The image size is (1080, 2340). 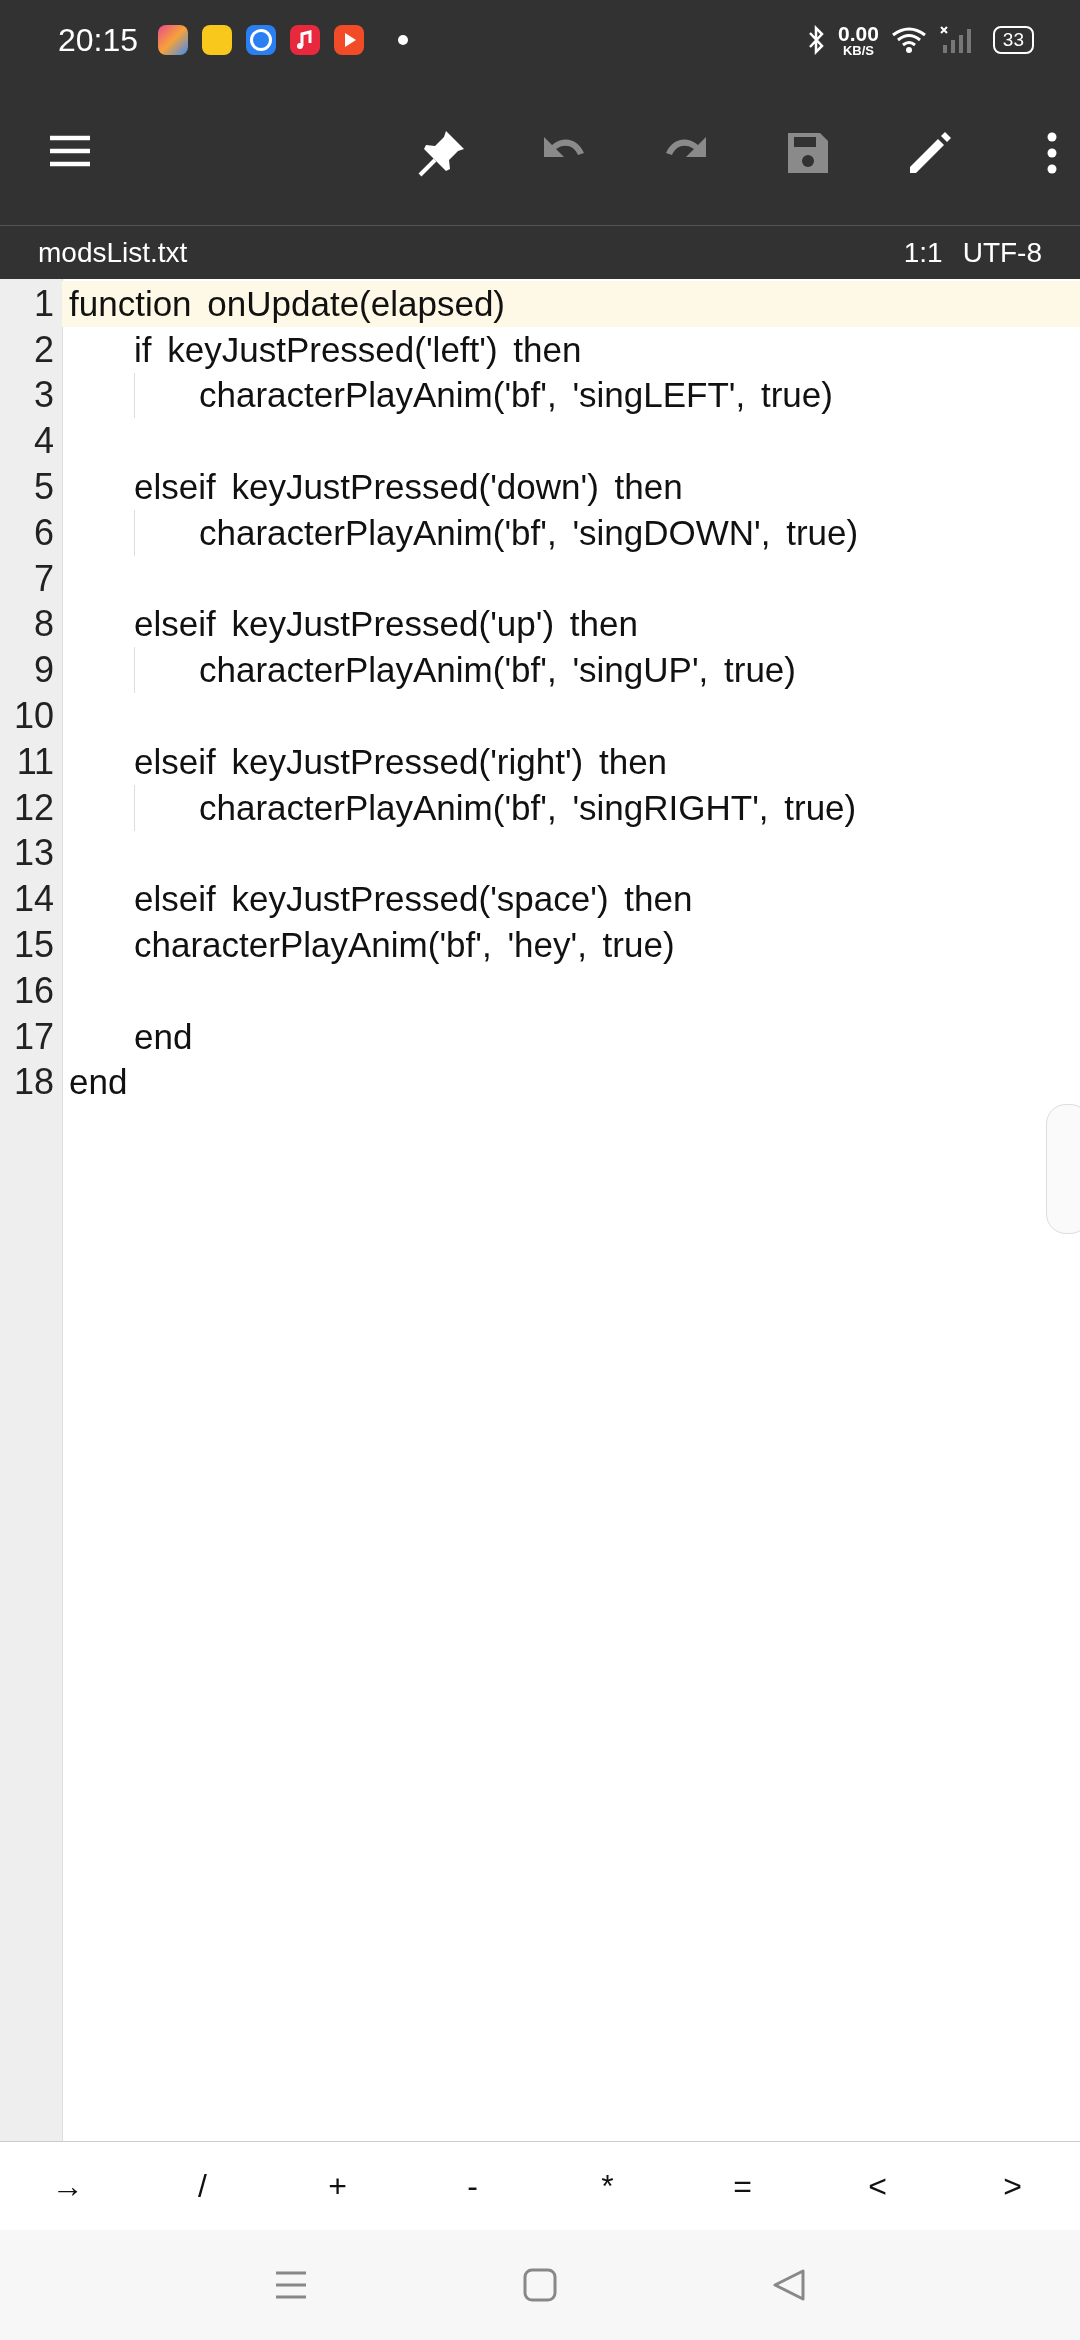 What do you see at coordinates (858, 33) in the screenshot?
I see `network-speed: 0.00` at bounding box center [858, 33].